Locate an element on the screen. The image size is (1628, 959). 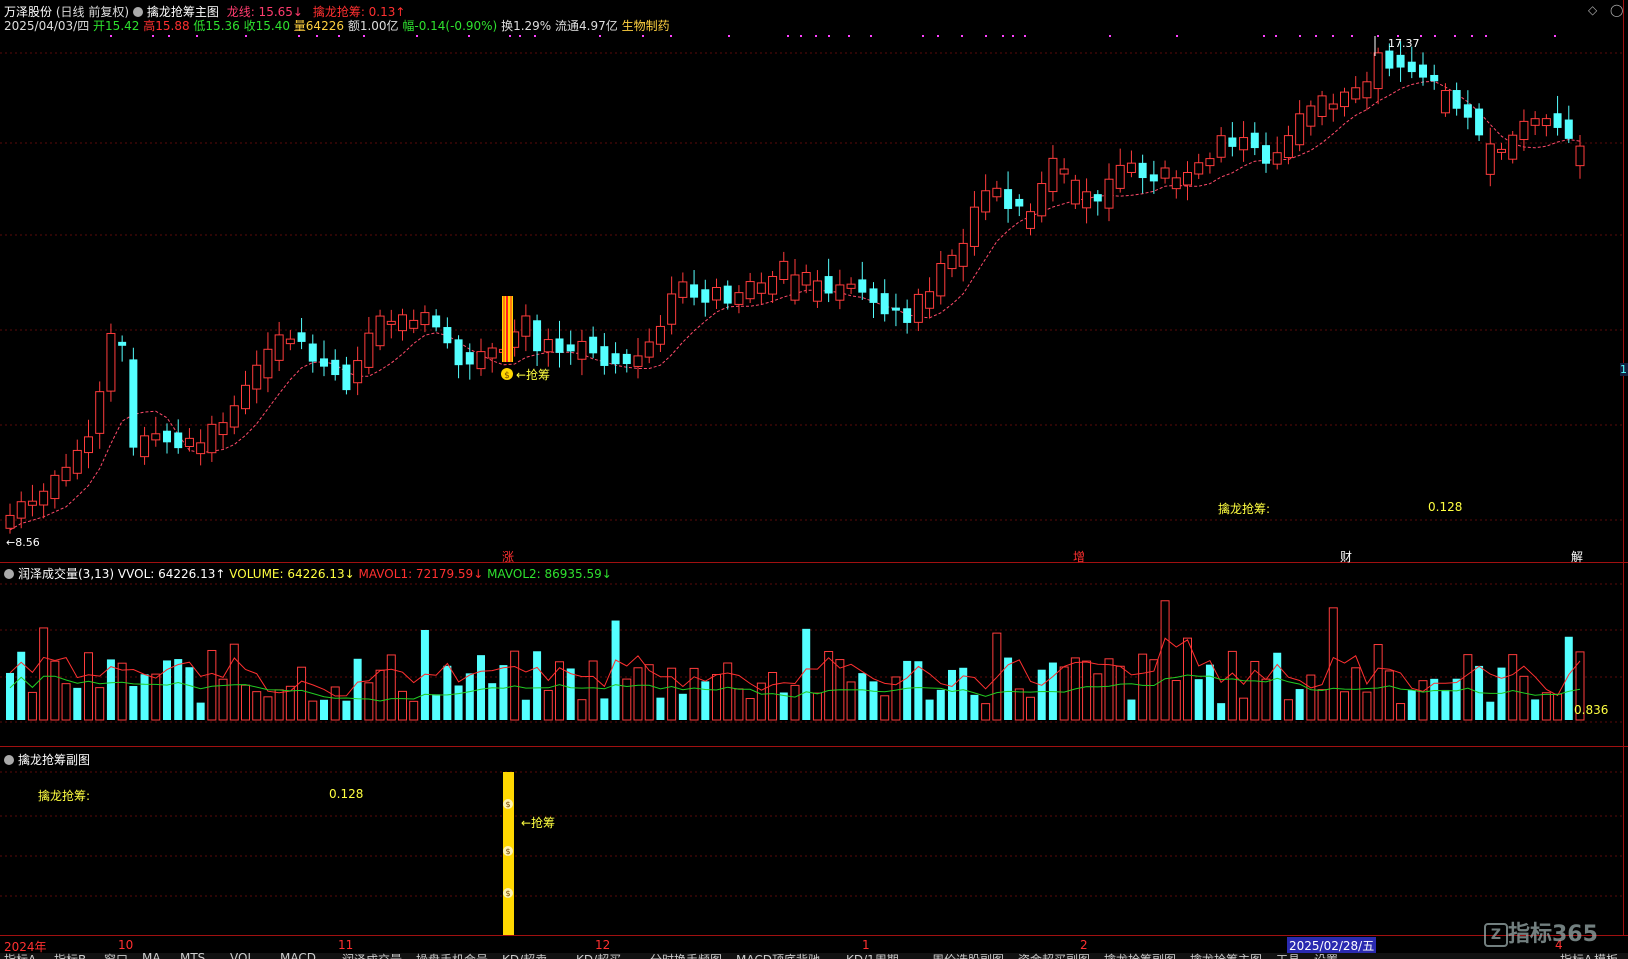
indicator-tab: MACD is located at coordinates (298, 956).